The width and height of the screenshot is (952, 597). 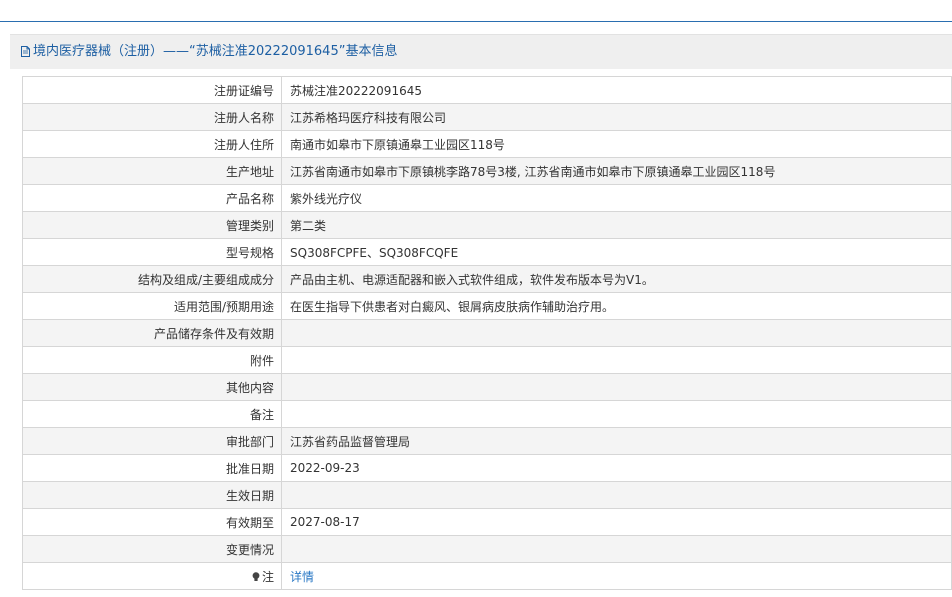 I want to click on field-label: 生效日期, so click(x=152, y=495).